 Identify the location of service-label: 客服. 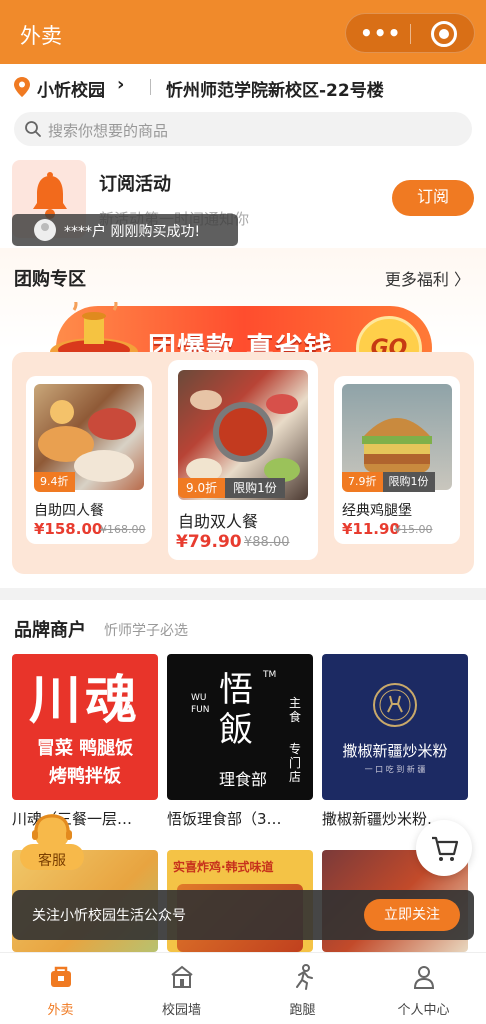
(52, 861).